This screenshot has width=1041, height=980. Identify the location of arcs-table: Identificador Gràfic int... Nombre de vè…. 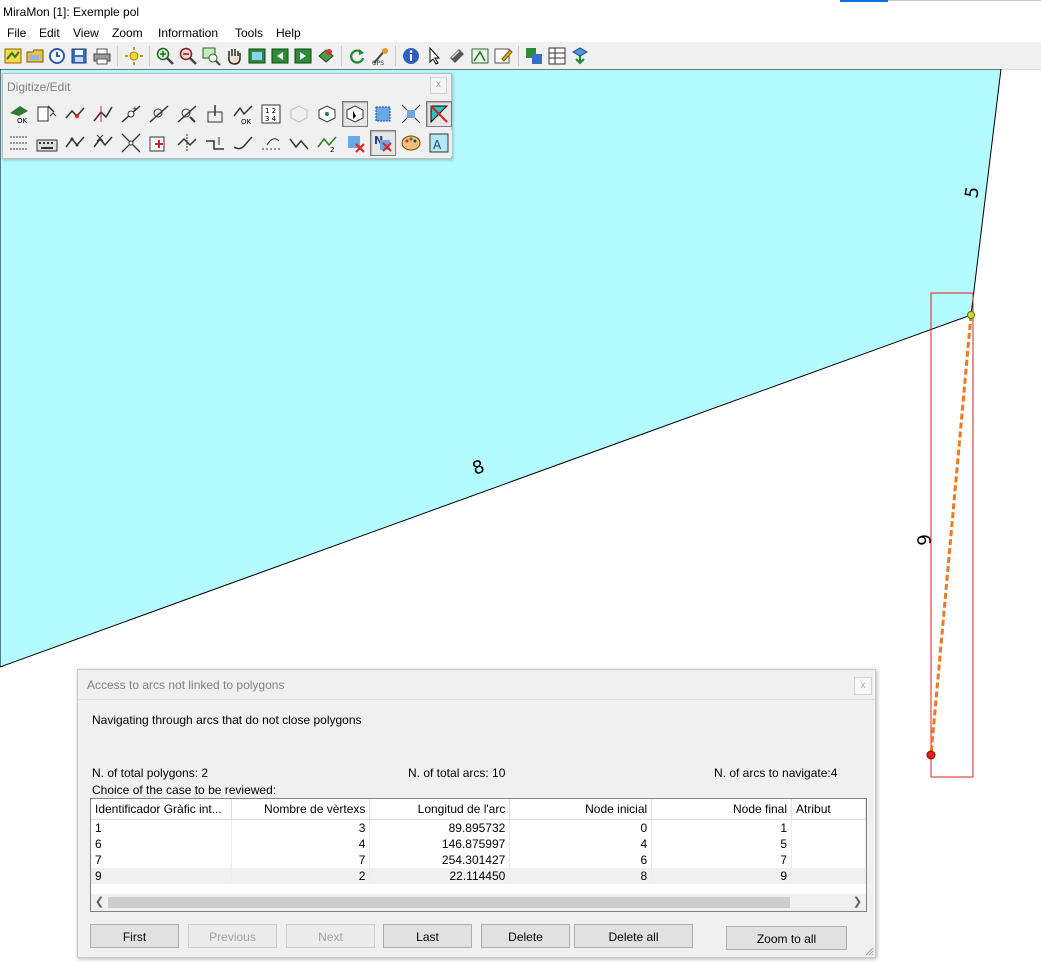
(478, 855).